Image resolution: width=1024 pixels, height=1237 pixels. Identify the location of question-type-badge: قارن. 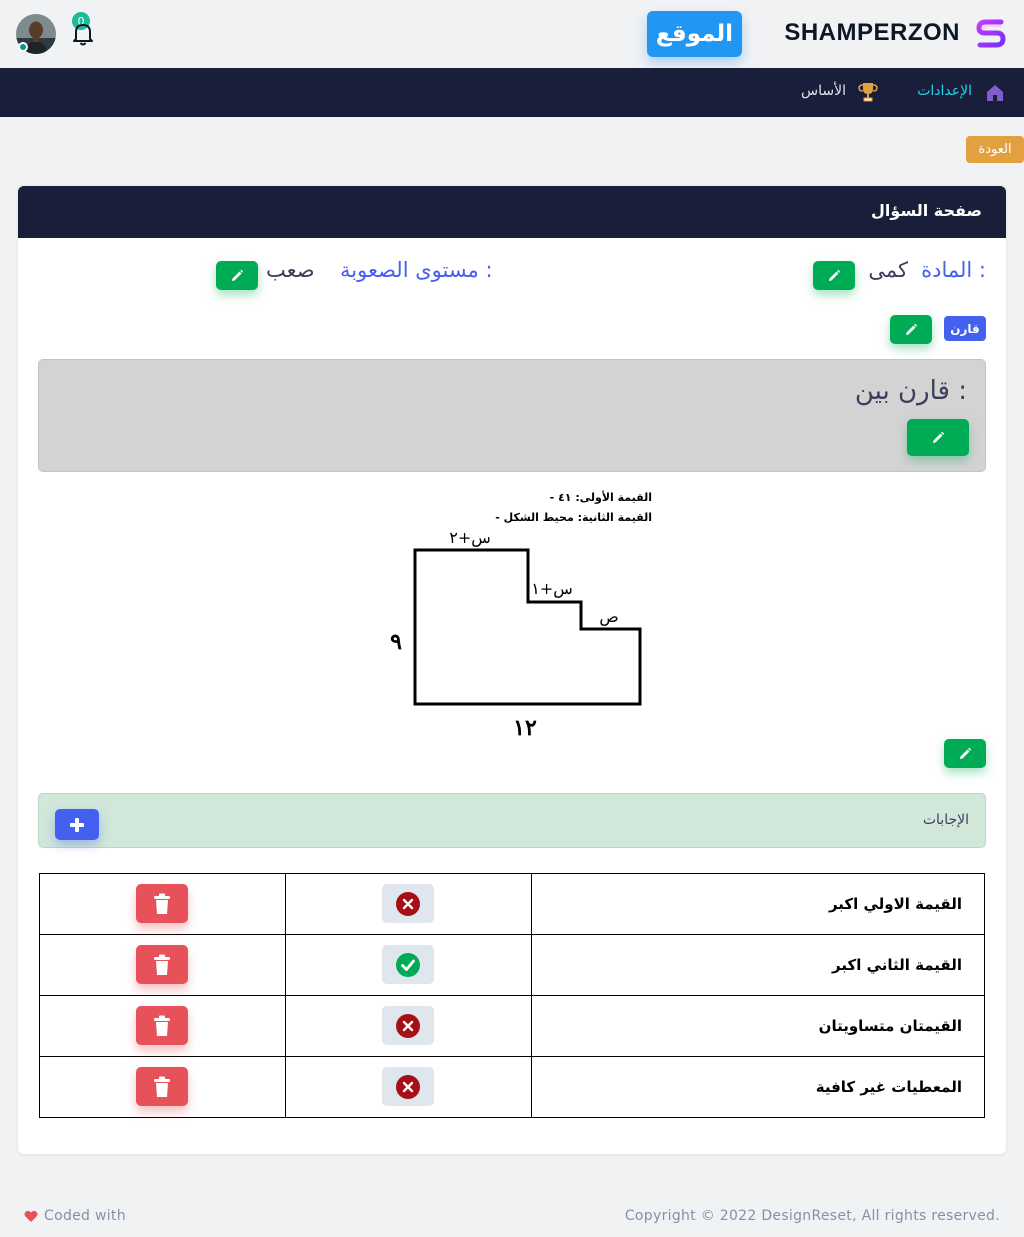
(965, 328).